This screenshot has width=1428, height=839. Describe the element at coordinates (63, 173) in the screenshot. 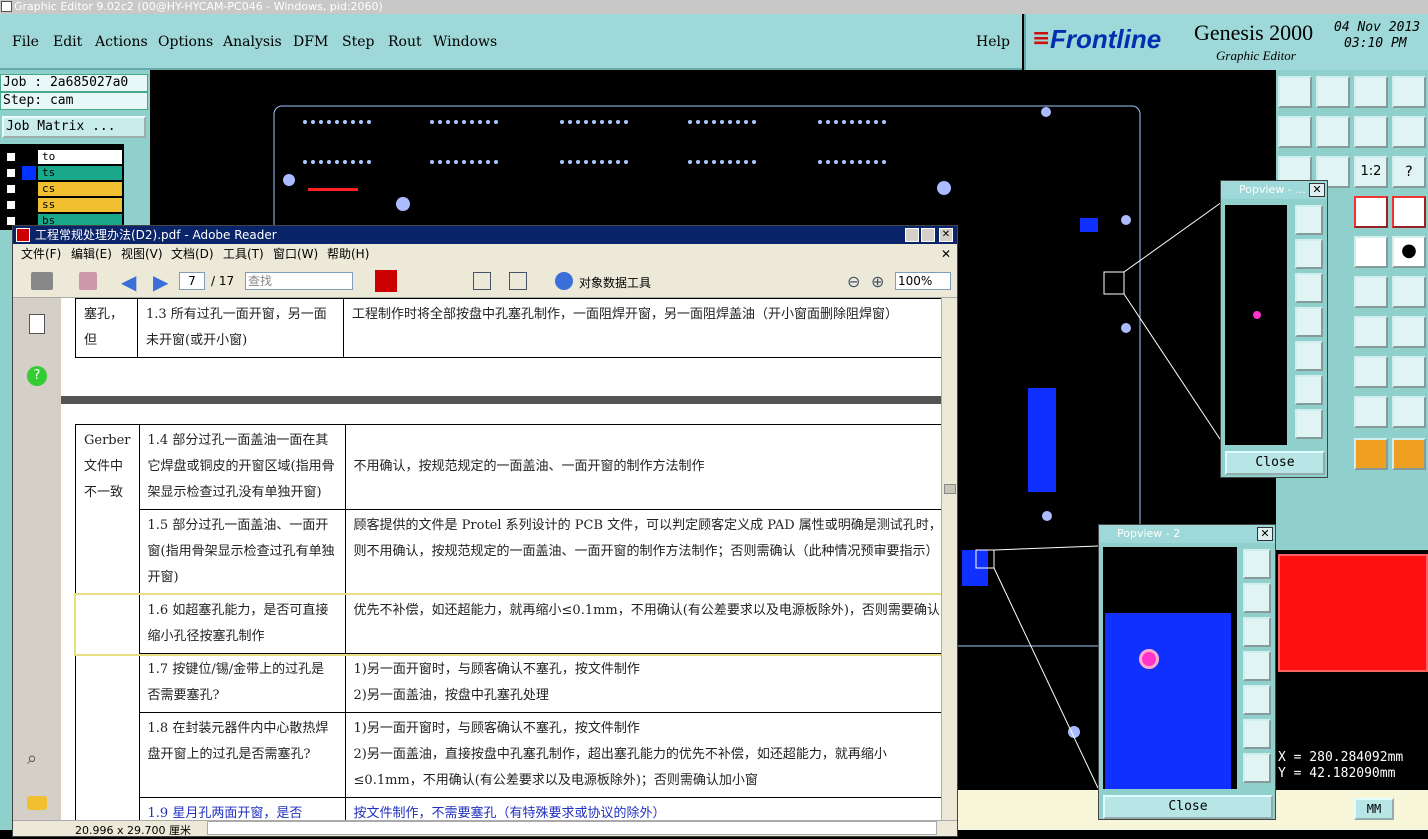

I see `layer-row: ts` at that location.